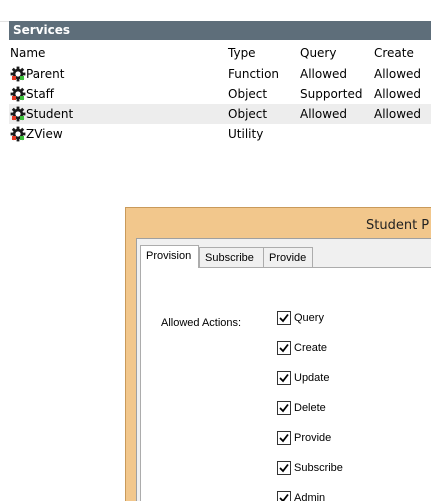 This screenshot has width=431, height=501. I want to click on tab-provision: Provision, so click(169, 256).